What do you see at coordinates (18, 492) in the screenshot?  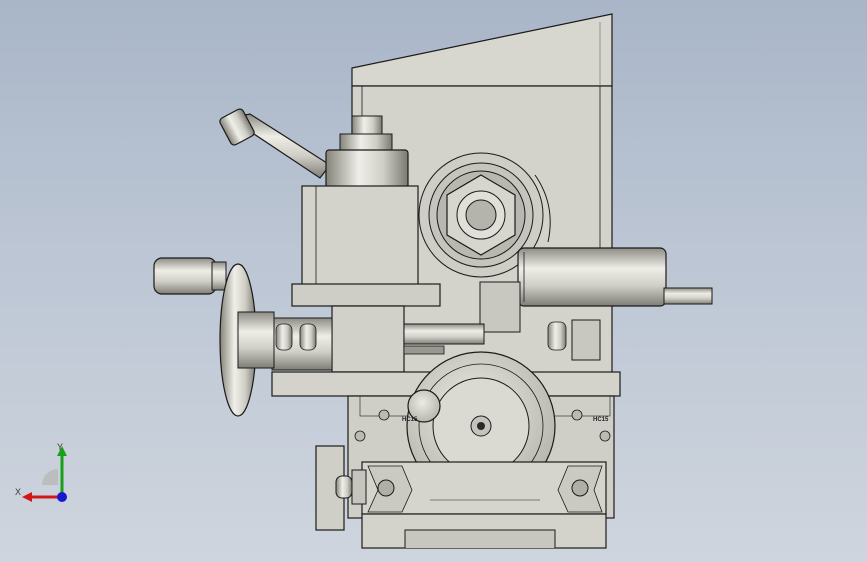 I see `x-axis-label: X` at bounding box center [18, 492].